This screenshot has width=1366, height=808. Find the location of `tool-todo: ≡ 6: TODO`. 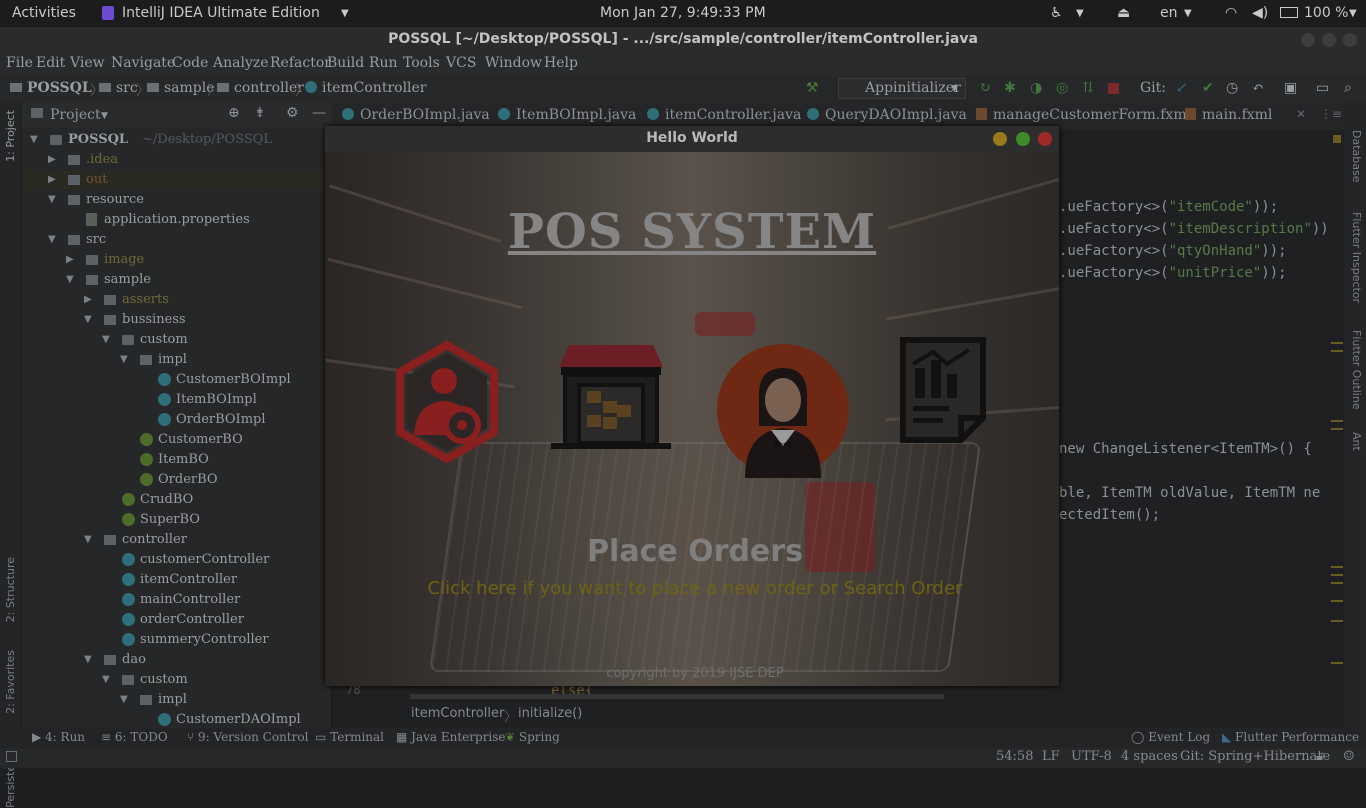

tool-todo: ≡ 6: TODO is located at coordinates (134, 737).